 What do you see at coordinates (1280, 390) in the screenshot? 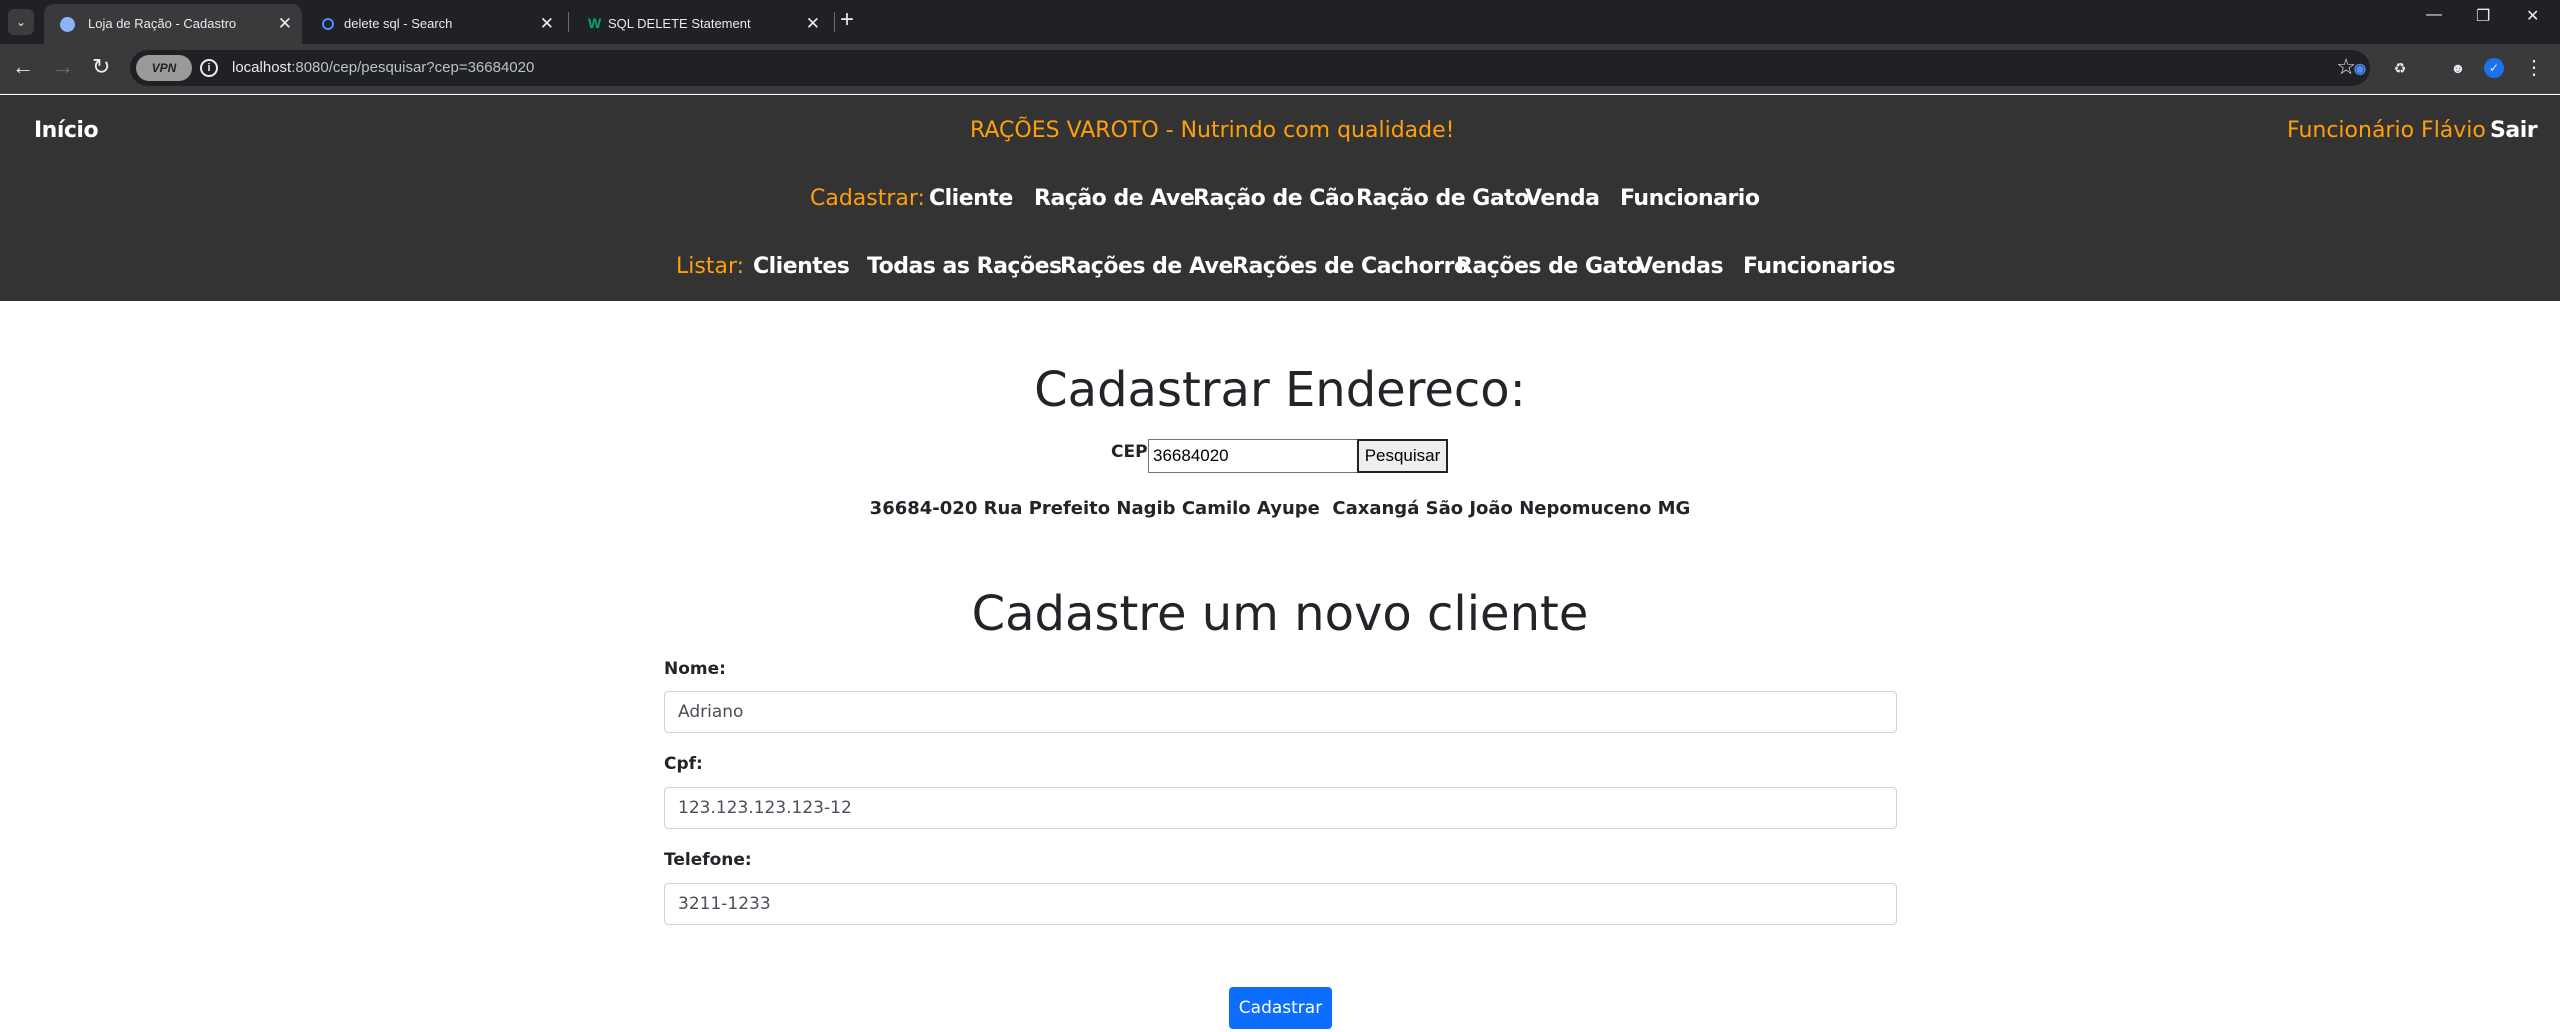
I see `endereco-heading: Cadastrar Endereco:` at bounding box center [1280, 390].